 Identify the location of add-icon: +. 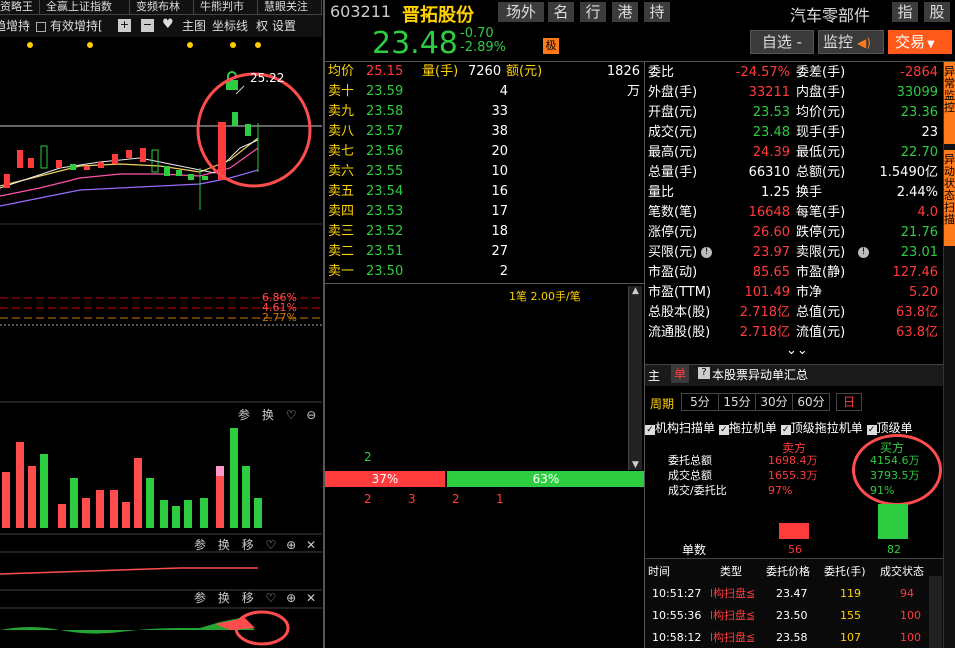
(124, 25).